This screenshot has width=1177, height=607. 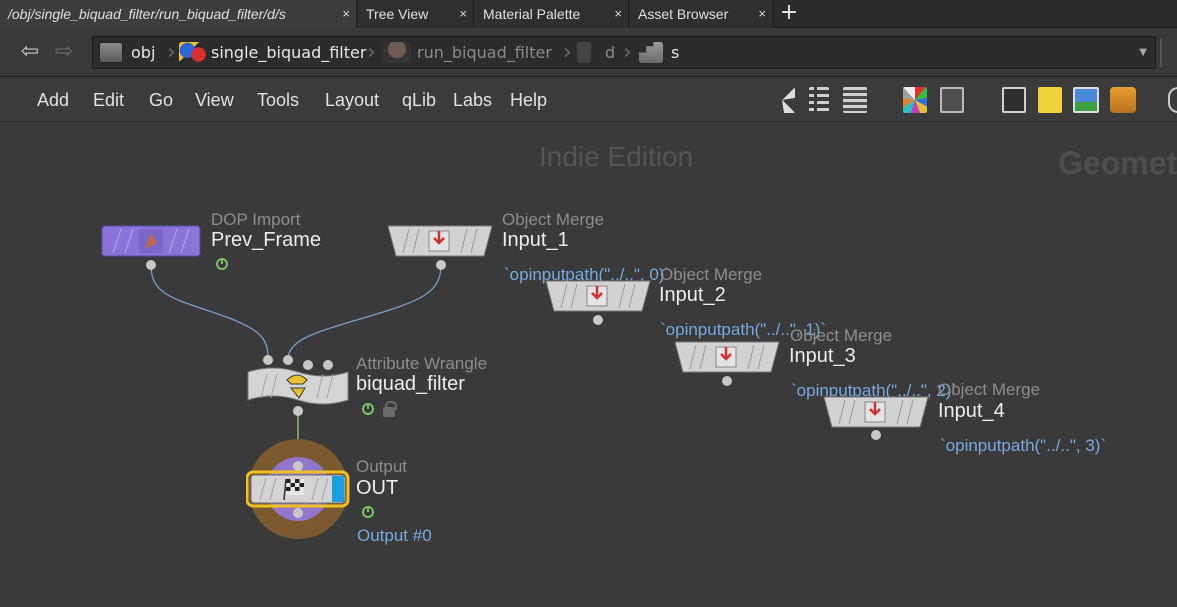 What do you see at coordinates (298, 489) in the screenshot?
I see `output-node-shape` at bounding box center [298, 489].